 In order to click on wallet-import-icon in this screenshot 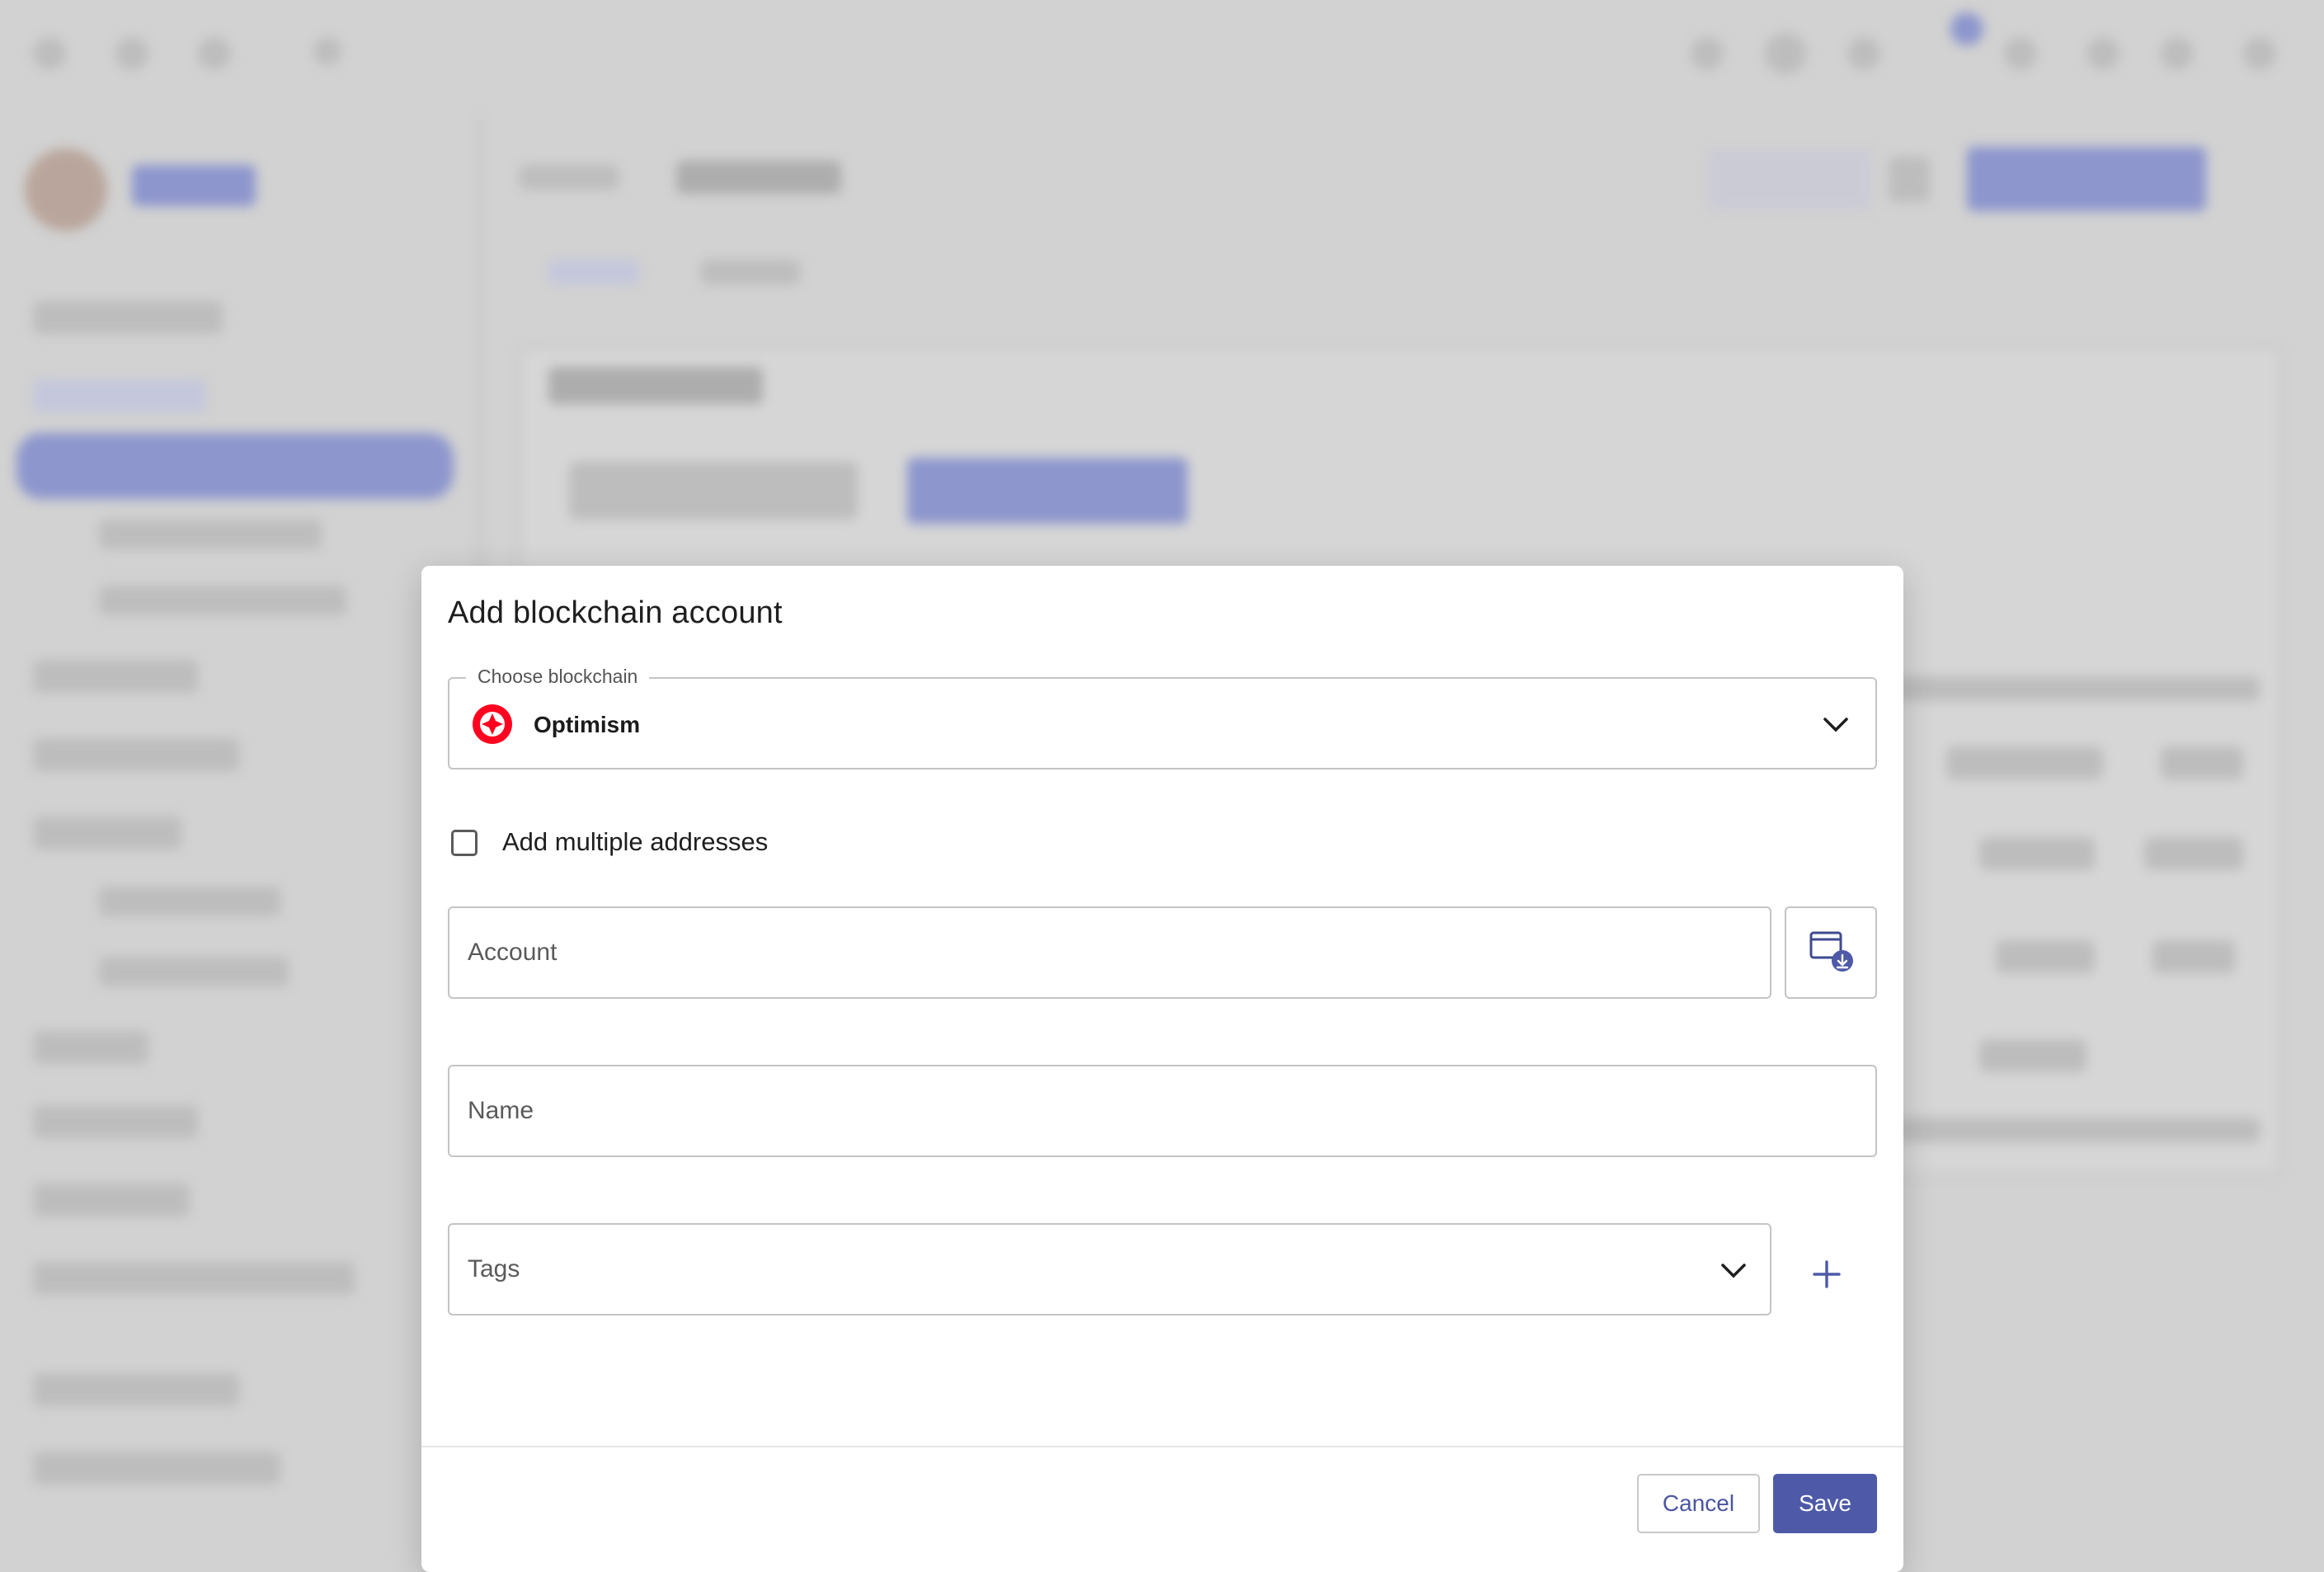, I will do `click(1831, 953)`.